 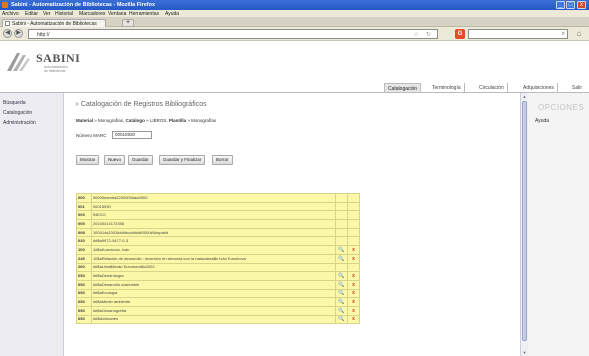 What do you see at coordinates (84, 198) in the screenshot?
I see `marc-tag: 000` at bounding box center [84, 198].